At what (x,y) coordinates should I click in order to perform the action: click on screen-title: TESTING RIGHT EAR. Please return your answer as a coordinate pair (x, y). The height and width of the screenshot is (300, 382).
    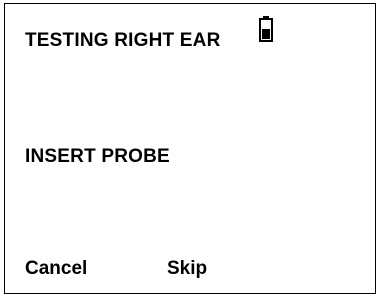
    Looking at the image, I should click on (123, 40).